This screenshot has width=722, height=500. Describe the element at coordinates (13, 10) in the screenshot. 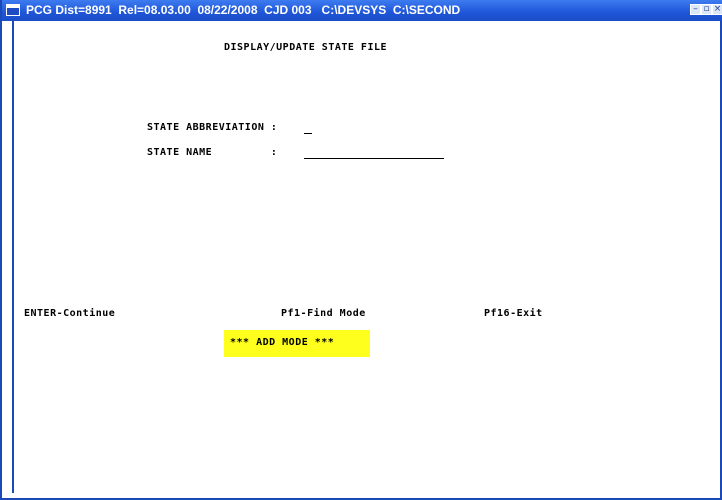

I see `window-menu-icon` at that location.